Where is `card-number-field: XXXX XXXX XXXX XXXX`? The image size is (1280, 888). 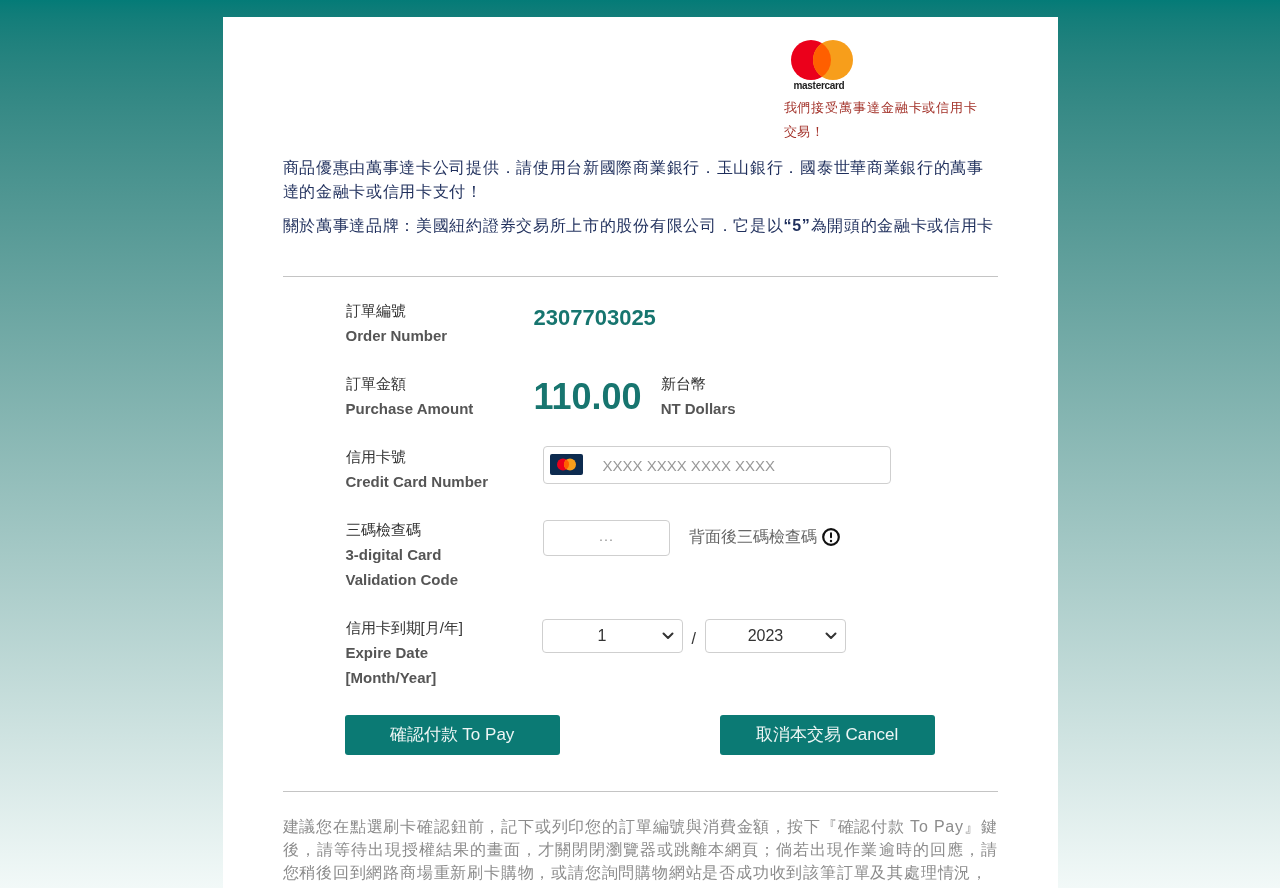
card-number-field: XXXX XXXX XXXX XXXX is located at coordinates (716, 465).